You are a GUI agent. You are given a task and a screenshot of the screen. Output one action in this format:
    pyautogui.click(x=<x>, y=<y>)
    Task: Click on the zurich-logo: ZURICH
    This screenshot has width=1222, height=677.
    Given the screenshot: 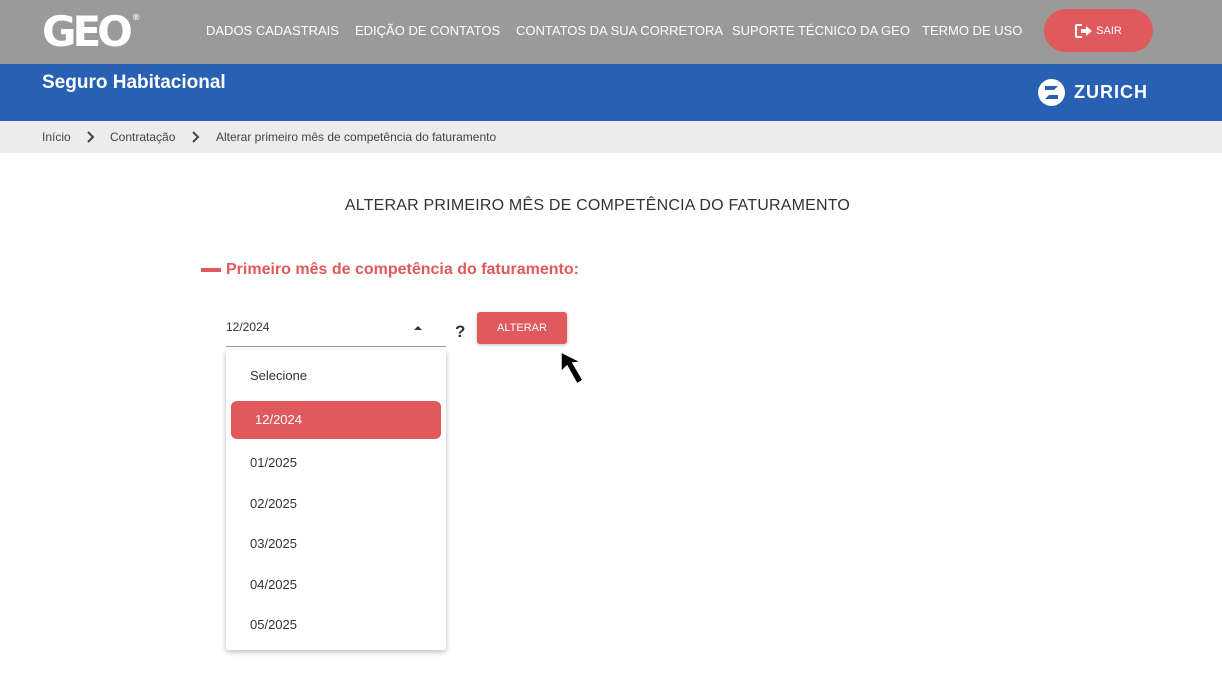 What is the action you would take?
    pyautogui.click(x=1093, y=92)
    